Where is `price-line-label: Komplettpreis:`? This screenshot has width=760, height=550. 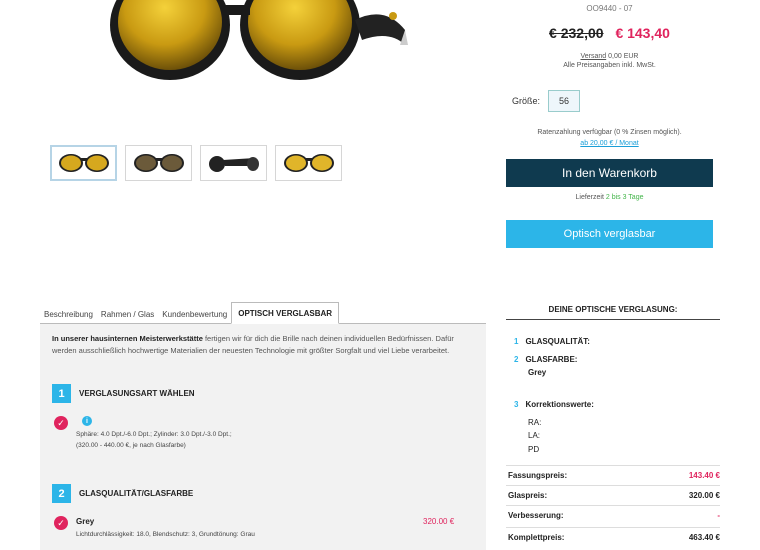
price-line-label: Komplettpreis: is located at coordinates (536, 537).